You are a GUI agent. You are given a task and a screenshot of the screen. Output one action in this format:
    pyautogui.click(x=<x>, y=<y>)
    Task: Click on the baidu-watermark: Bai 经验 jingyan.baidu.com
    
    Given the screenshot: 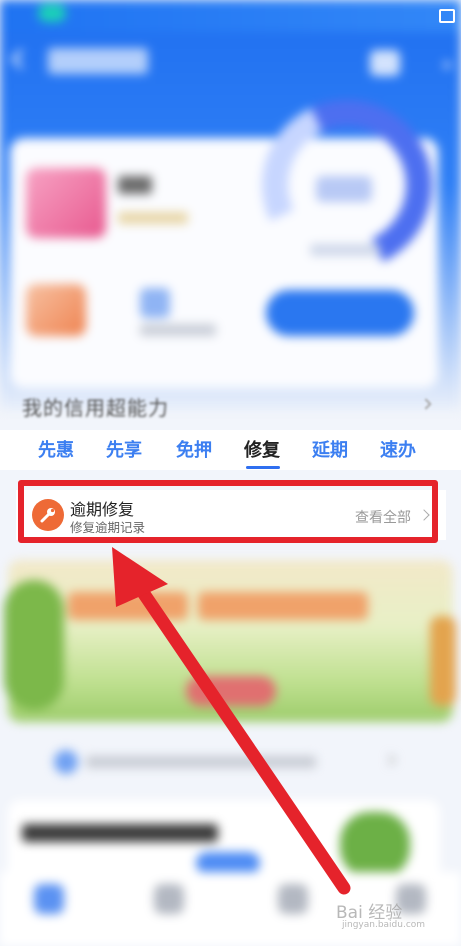 What is the action you would take?
    pyautogui.click(x=380, y=914)
    